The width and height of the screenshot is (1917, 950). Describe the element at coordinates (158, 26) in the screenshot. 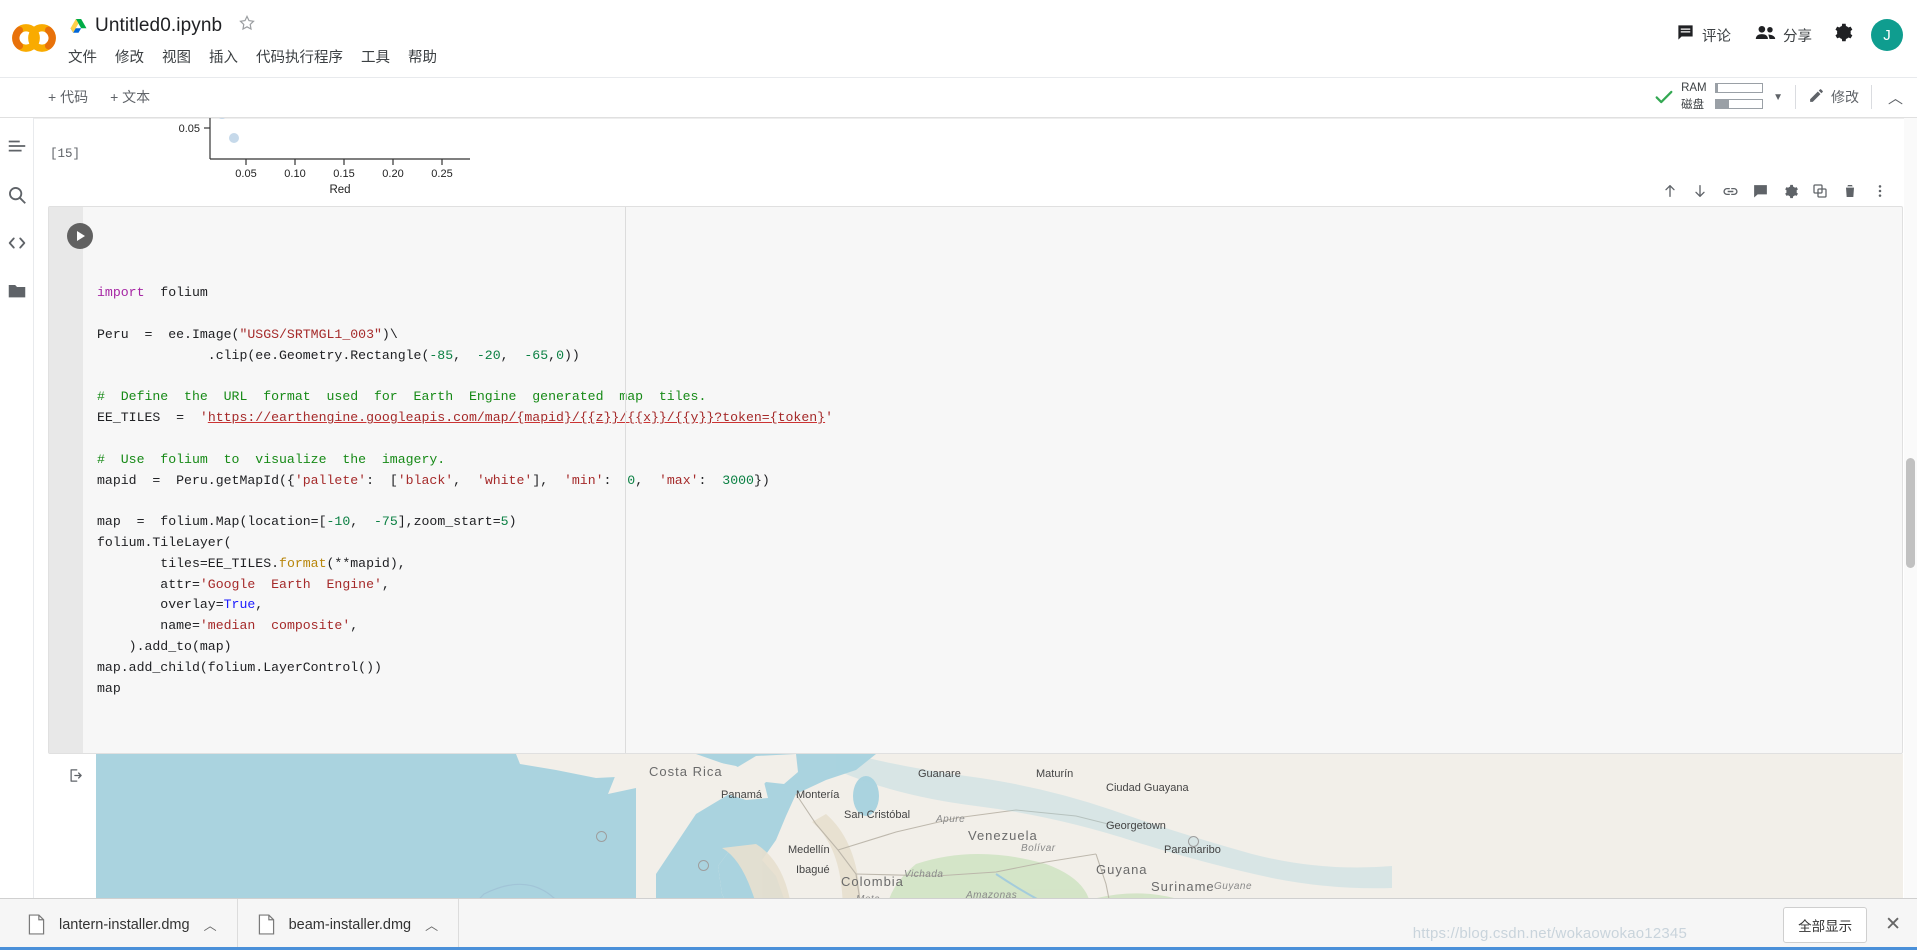

I see `notebook-title: Untitled0.ipynb` at that location.